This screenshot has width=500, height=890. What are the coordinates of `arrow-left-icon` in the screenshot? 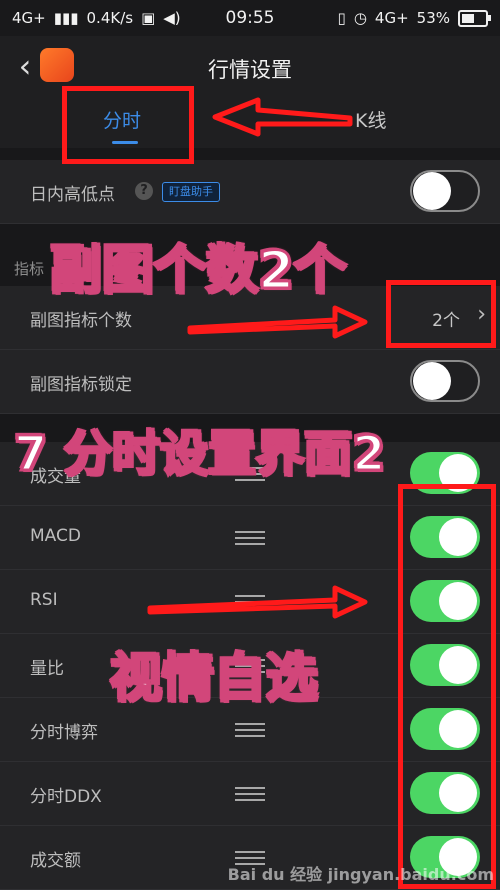 It's located at (282, 117).